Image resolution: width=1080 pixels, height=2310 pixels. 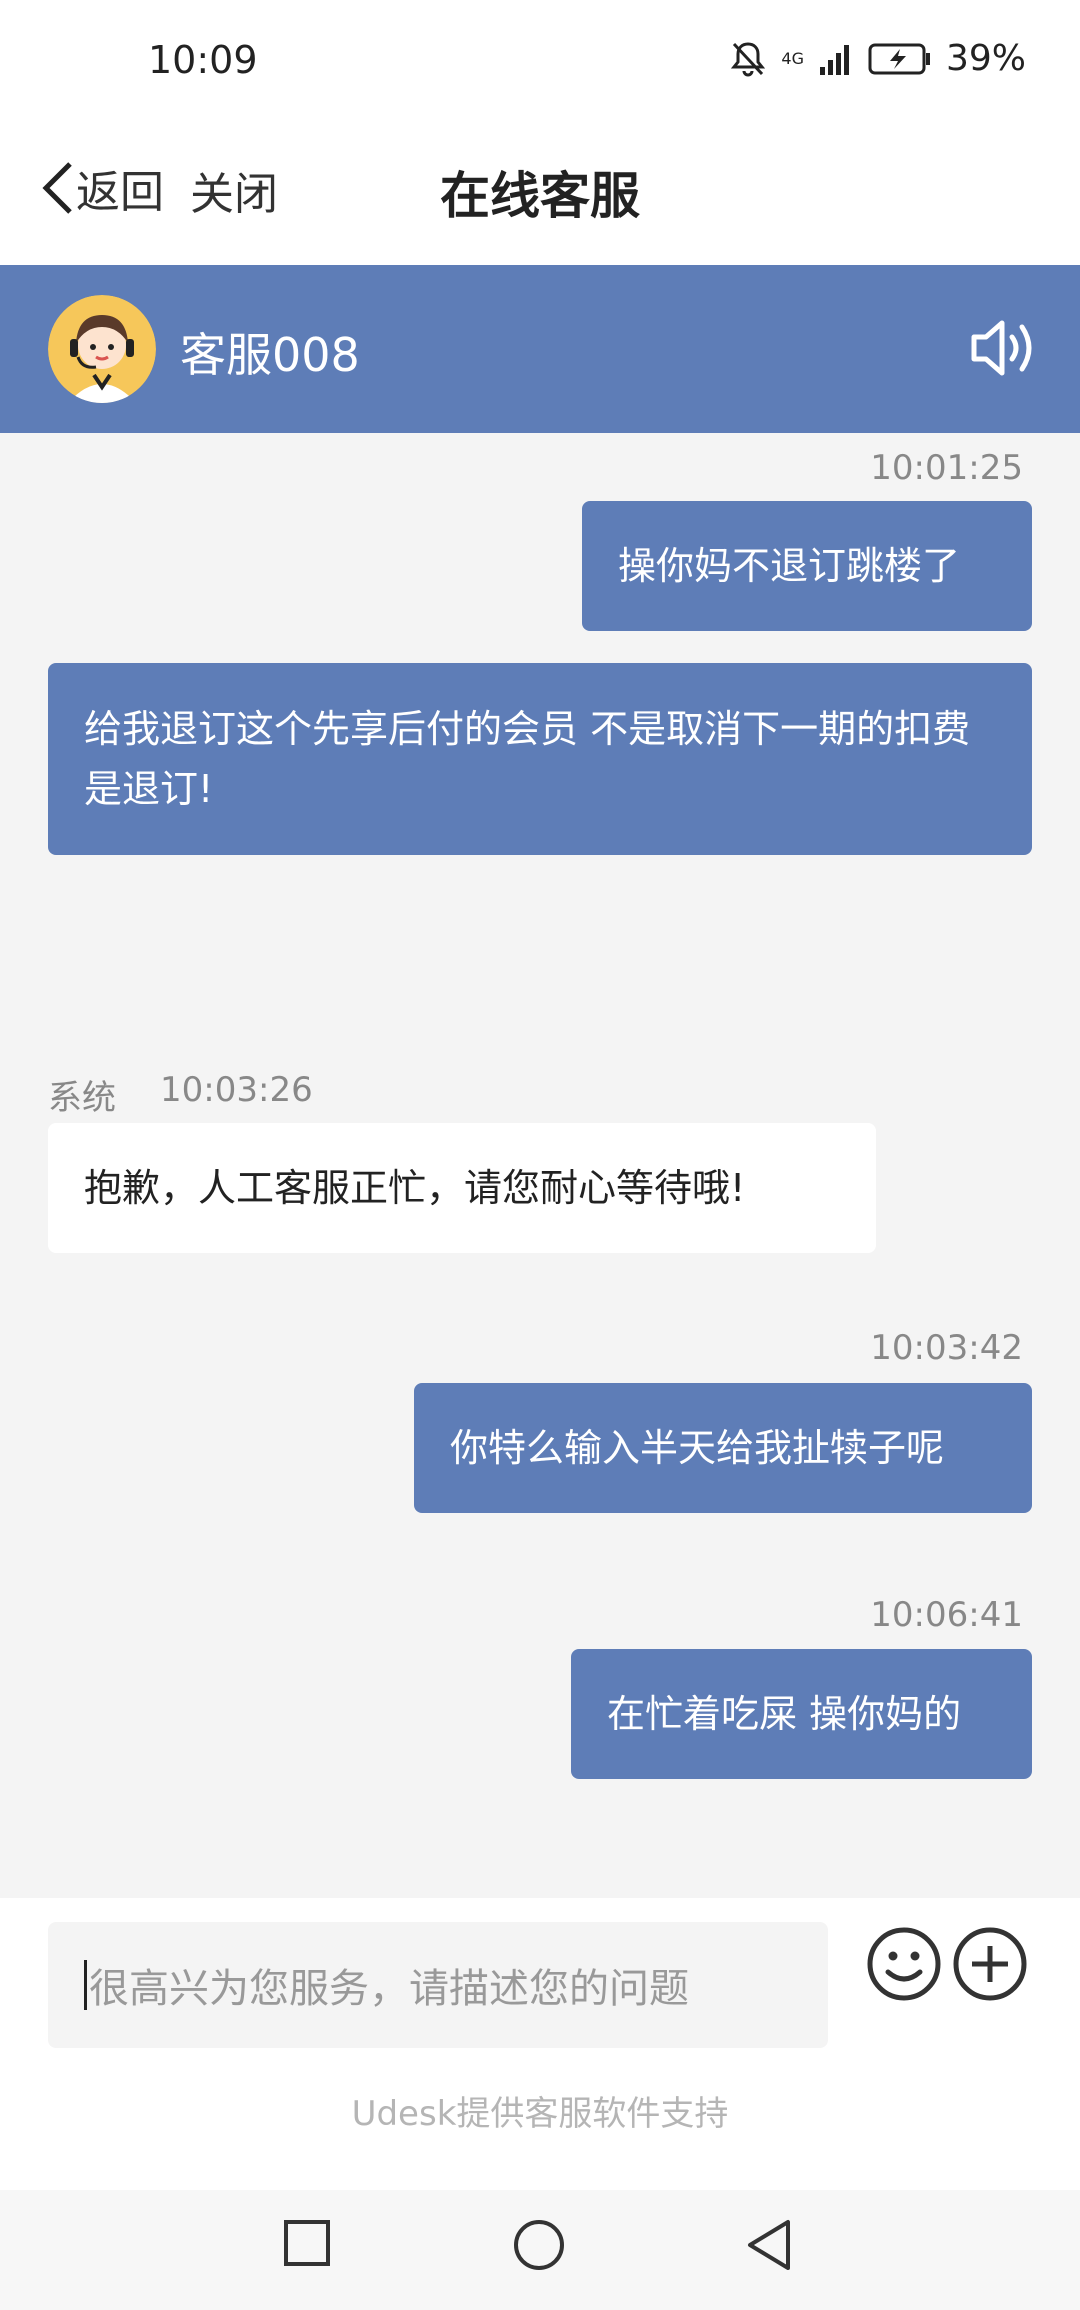 I want to click on message-text: 你特么输入半天给我扯犊子呢, so click(x=697, y=1448).